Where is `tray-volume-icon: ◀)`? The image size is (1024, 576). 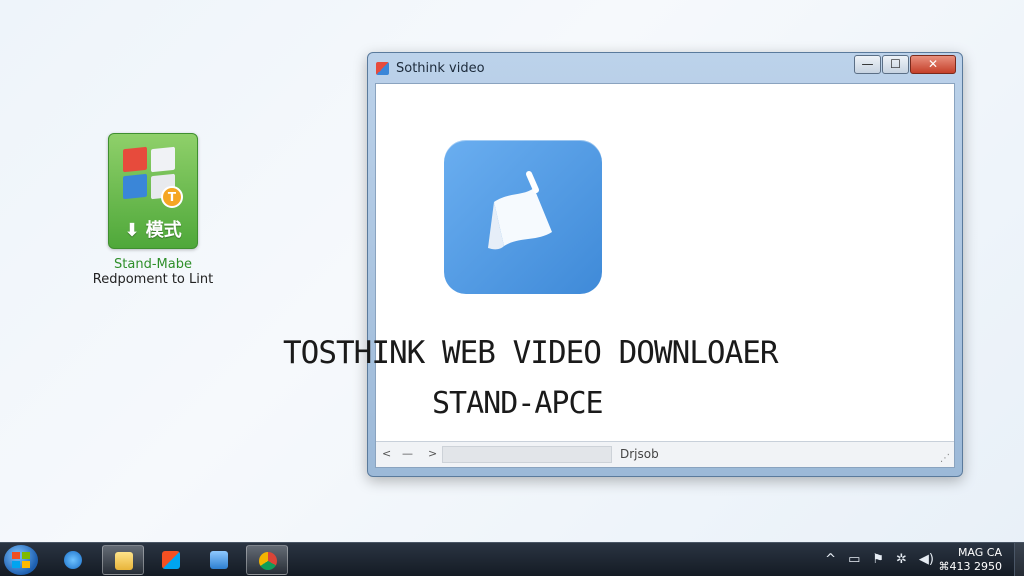
tray-volume-icon: ◀) is located at coordinates (926, 559).